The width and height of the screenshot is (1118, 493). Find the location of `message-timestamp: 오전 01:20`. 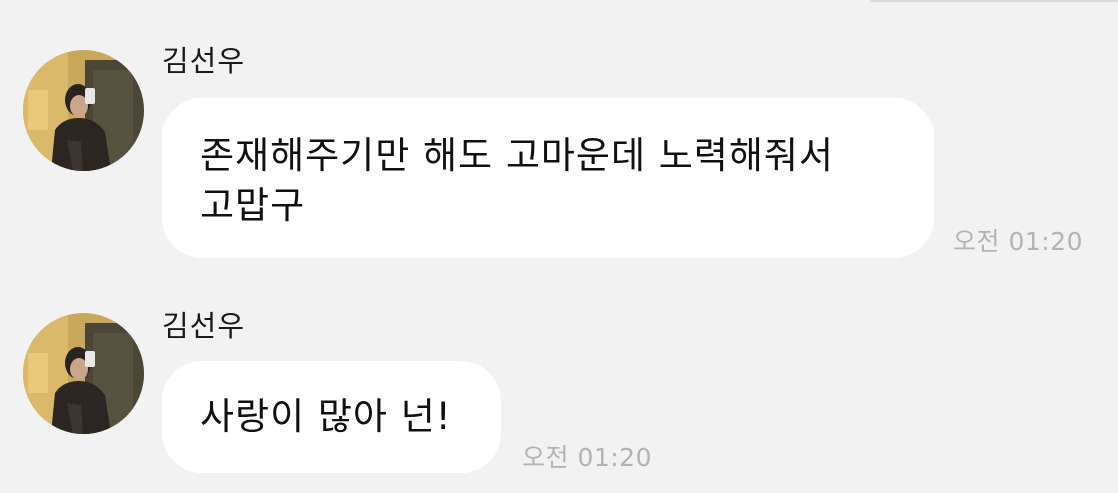

message-timestamp: 오전 01:20 is located at coordinates (587, 457).